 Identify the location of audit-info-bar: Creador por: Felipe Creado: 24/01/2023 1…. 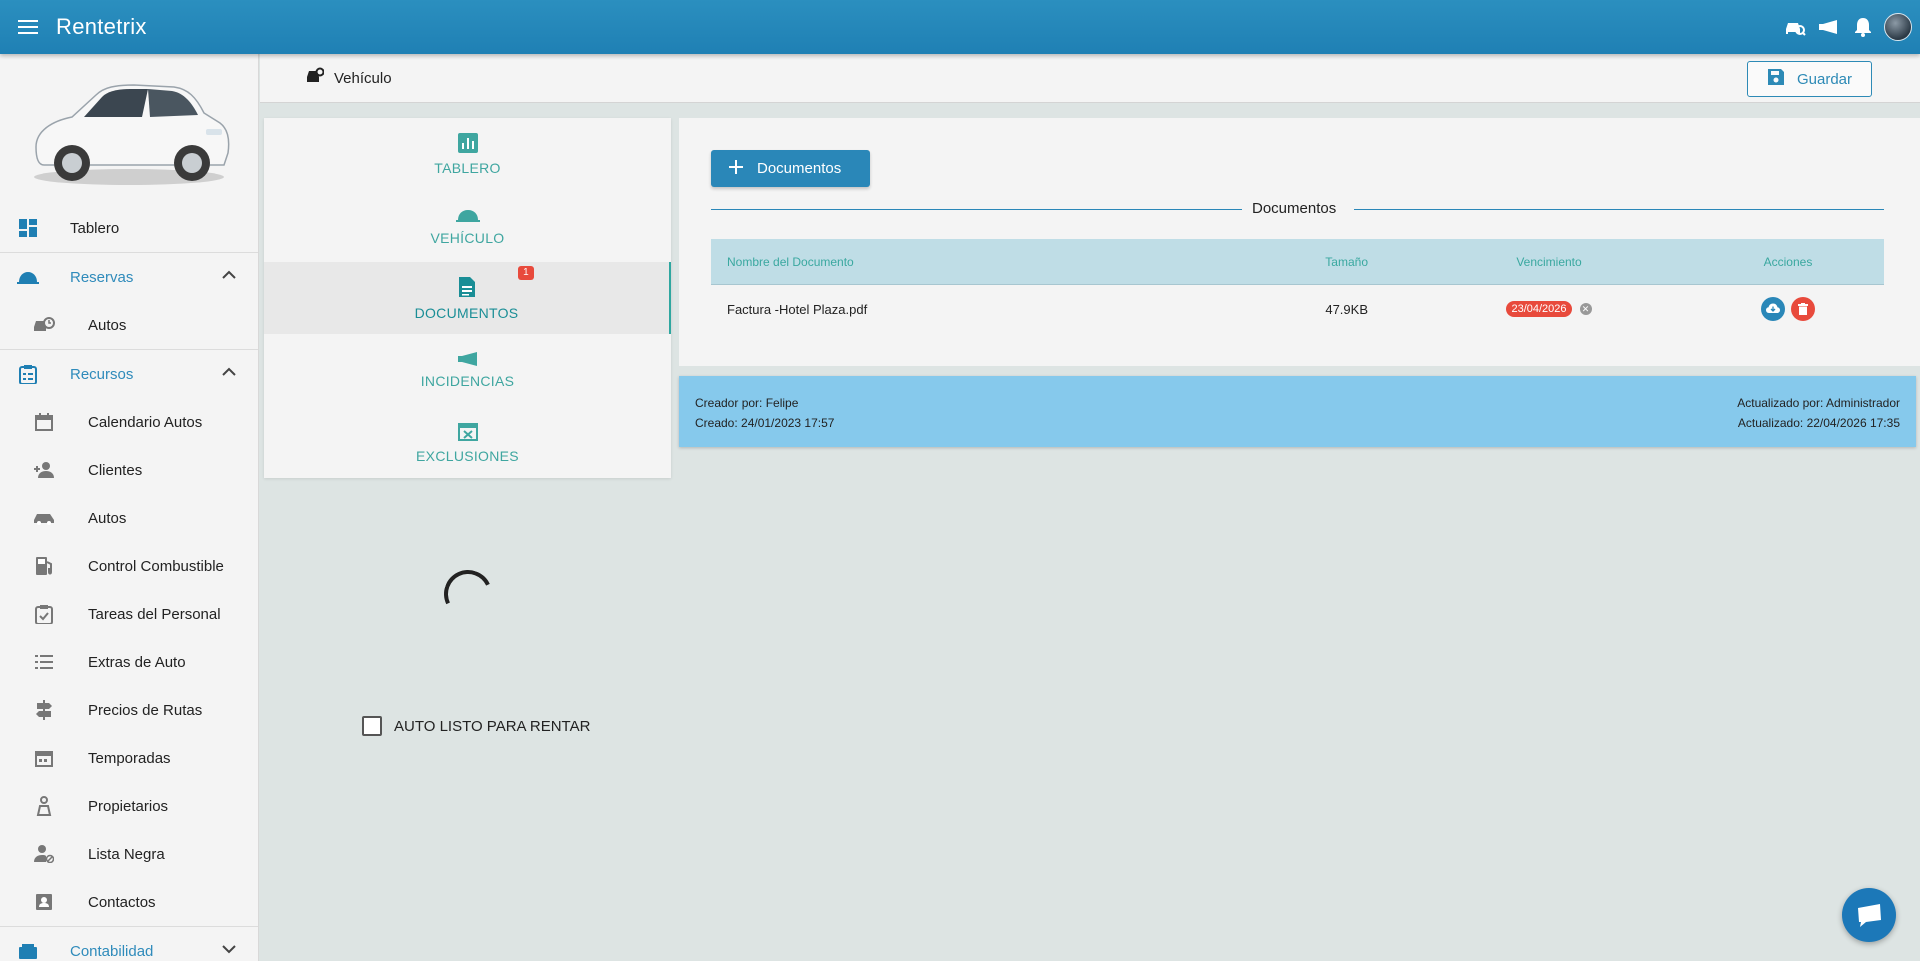
(1297, 411).